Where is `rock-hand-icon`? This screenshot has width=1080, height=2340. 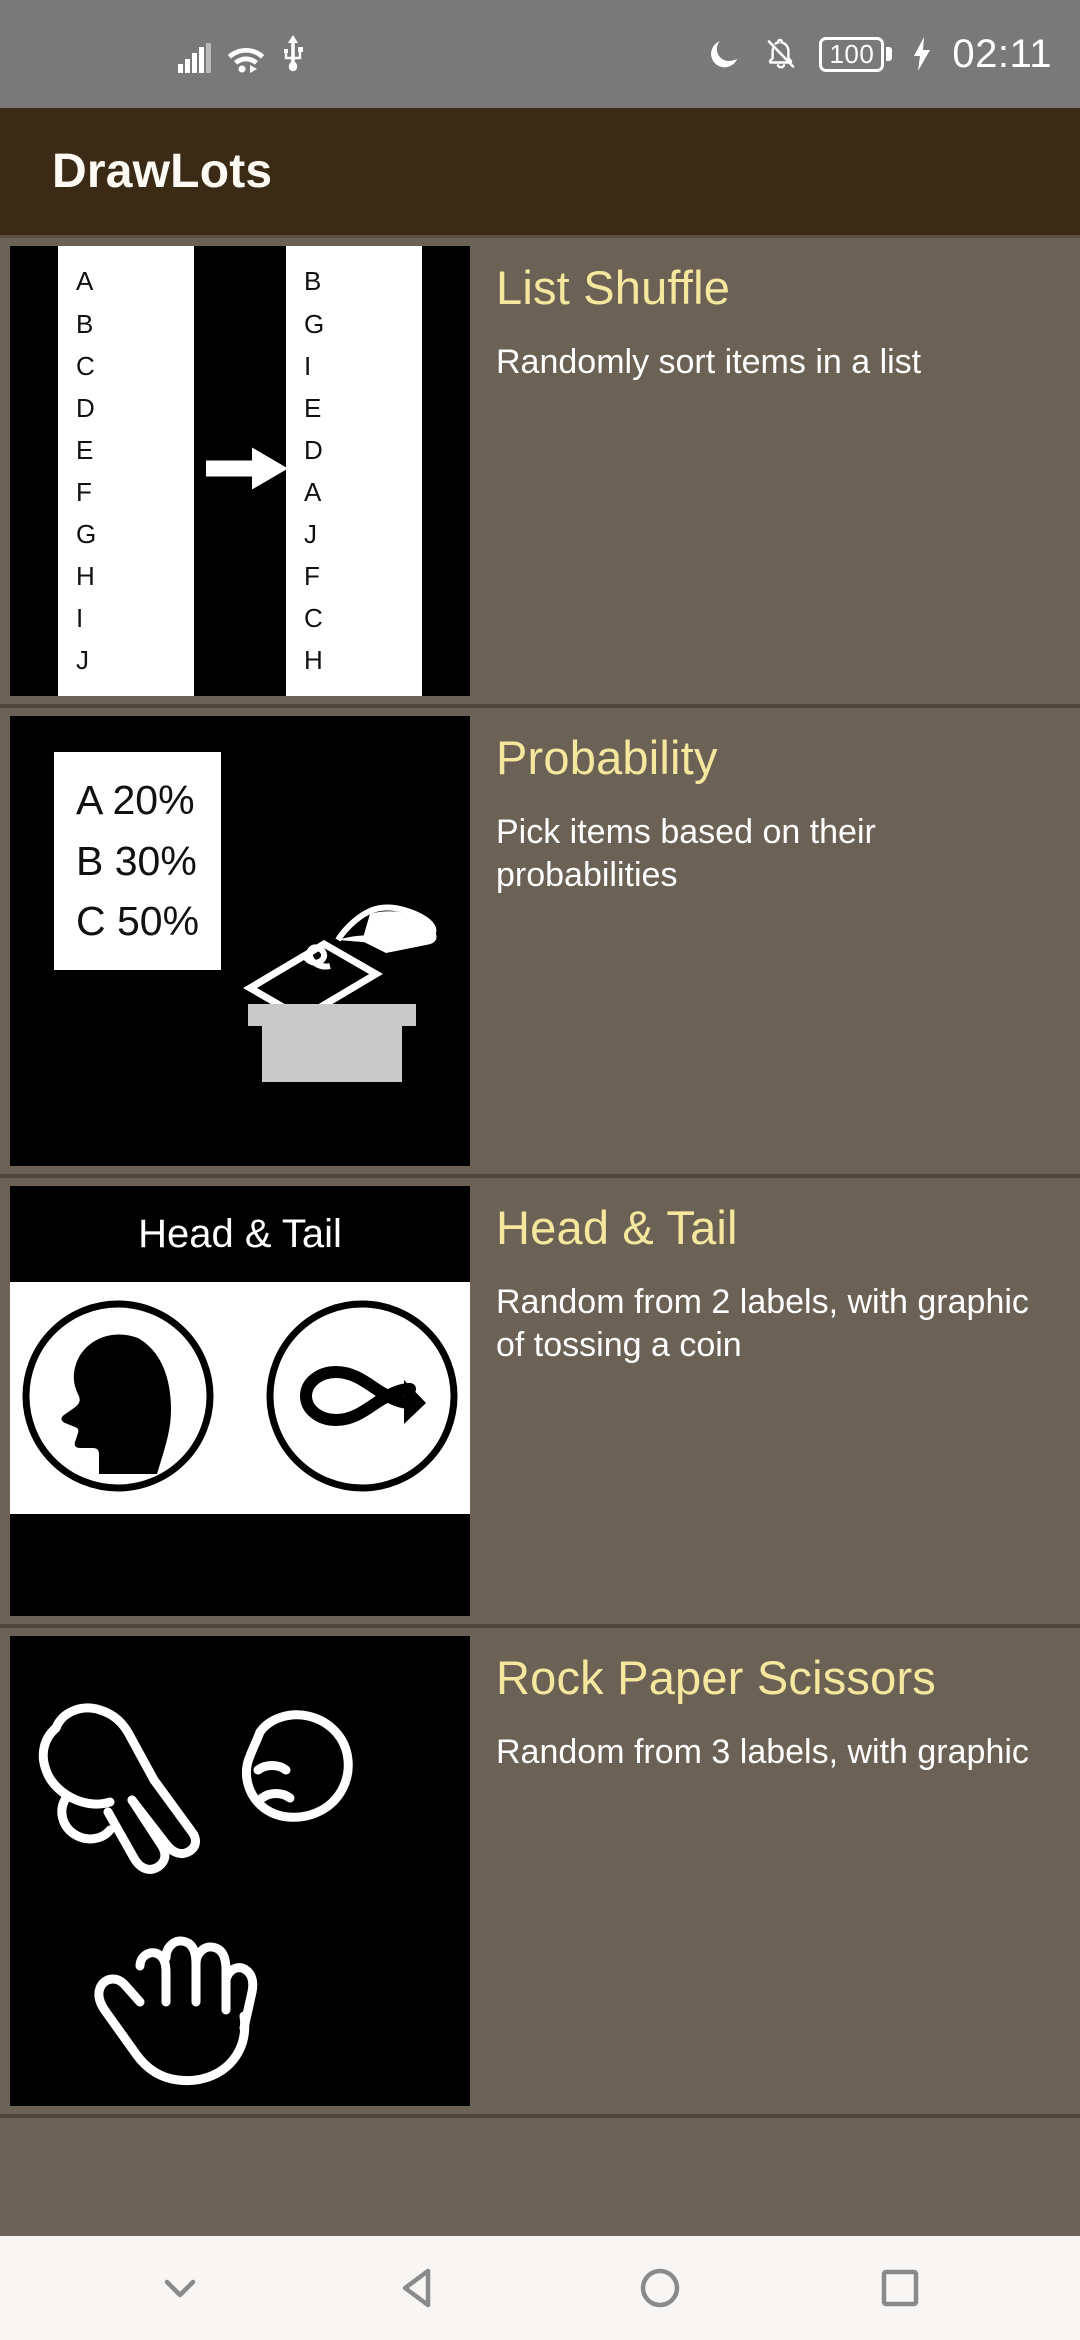
rock-hand-icon is located at coordinates (297, 1766).